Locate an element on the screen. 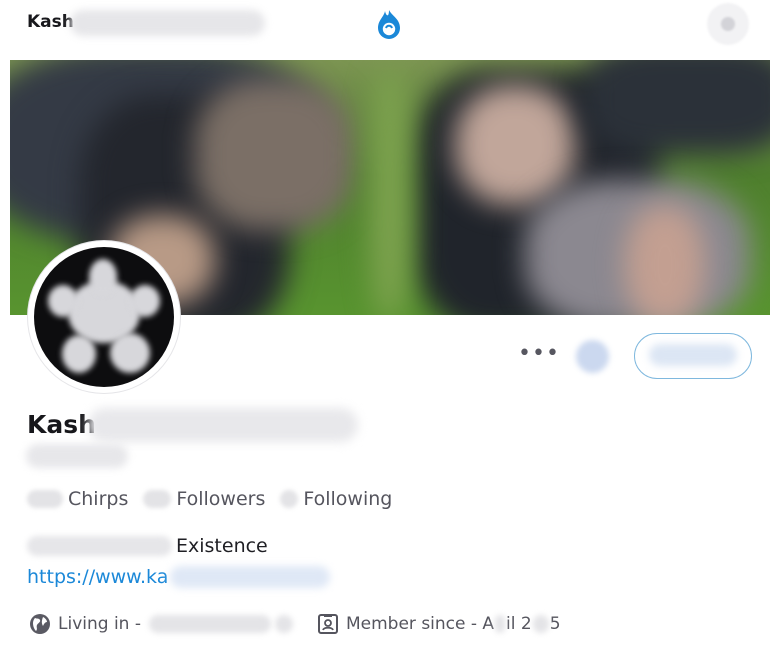 The image size is (772, 645). member-date-fragment-2: 5 is located at coordinates (555, 624).